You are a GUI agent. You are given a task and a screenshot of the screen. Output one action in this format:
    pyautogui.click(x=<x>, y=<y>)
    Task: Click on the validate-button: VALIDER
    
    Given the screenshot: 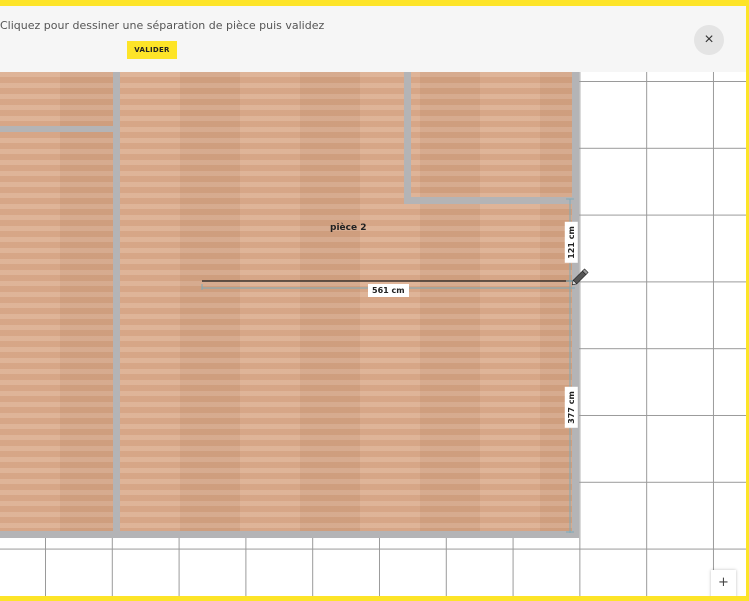 What is the action you would take?
    pyautogui.click(x=152, y=50)
    